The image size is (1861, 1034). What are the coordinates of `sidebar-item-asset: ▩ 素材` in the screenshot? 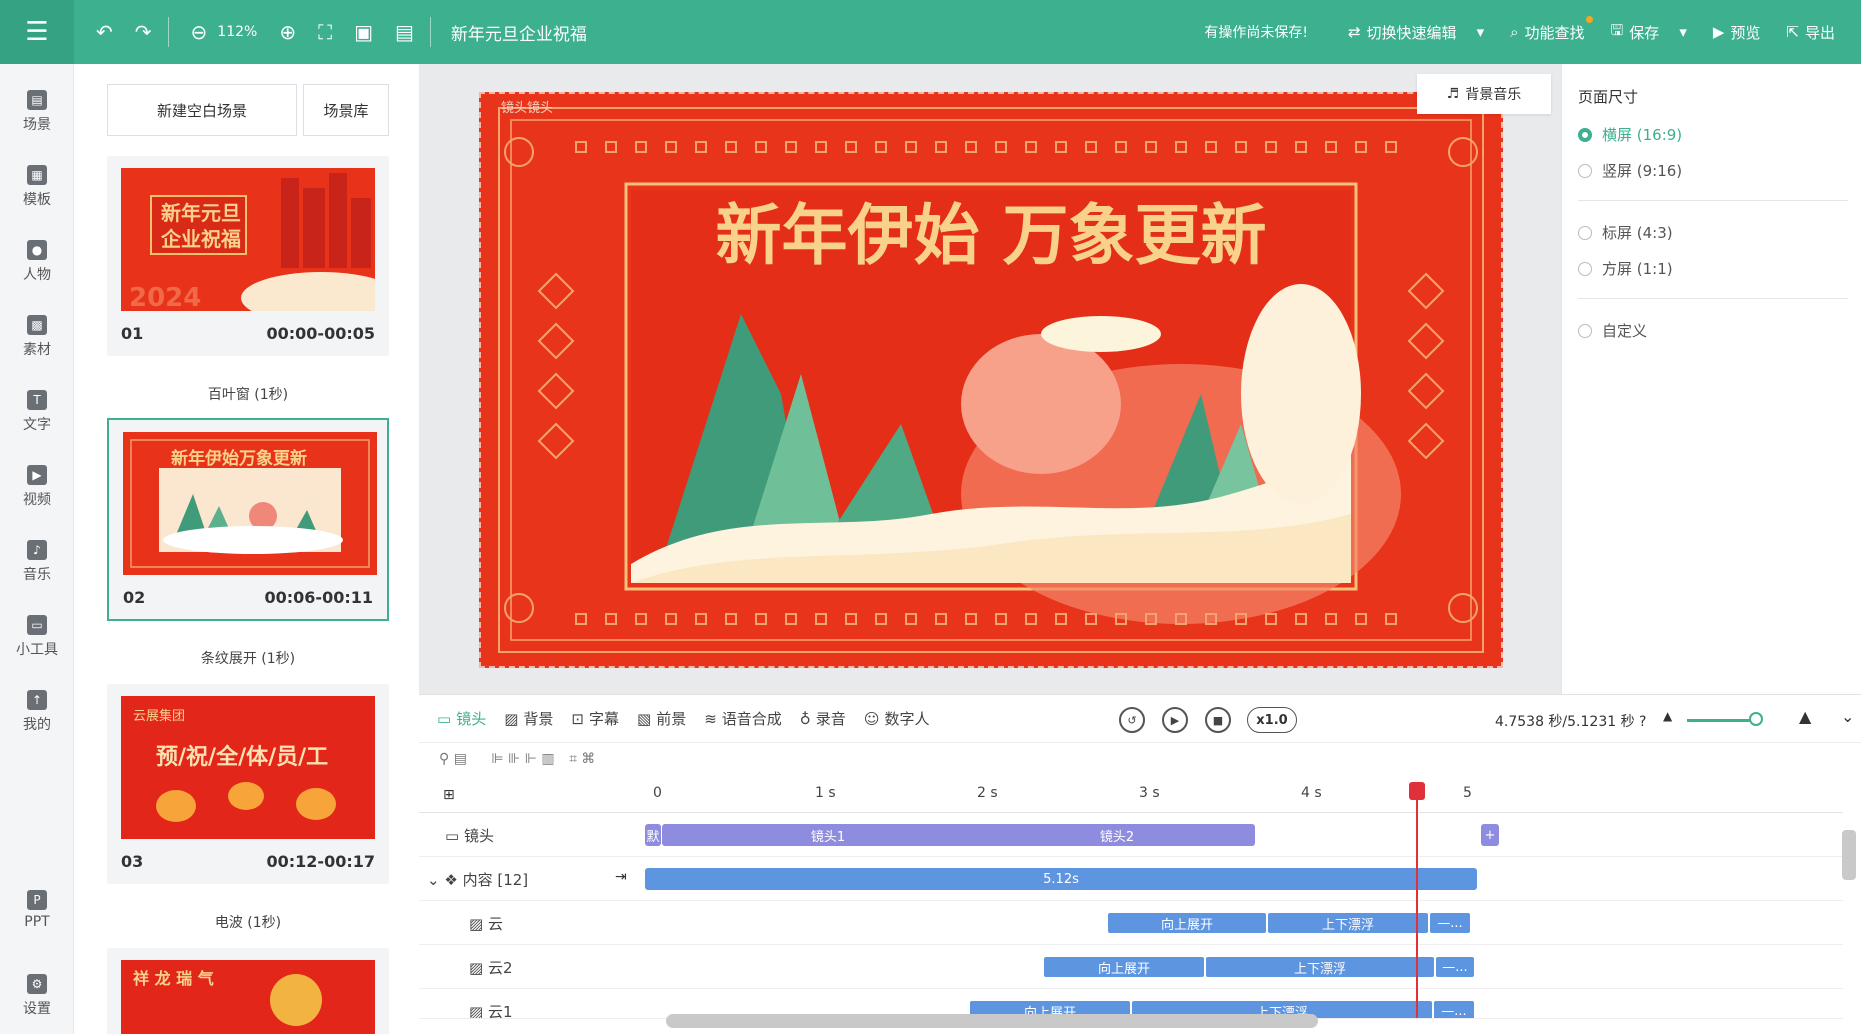 It's located at (37, 337).